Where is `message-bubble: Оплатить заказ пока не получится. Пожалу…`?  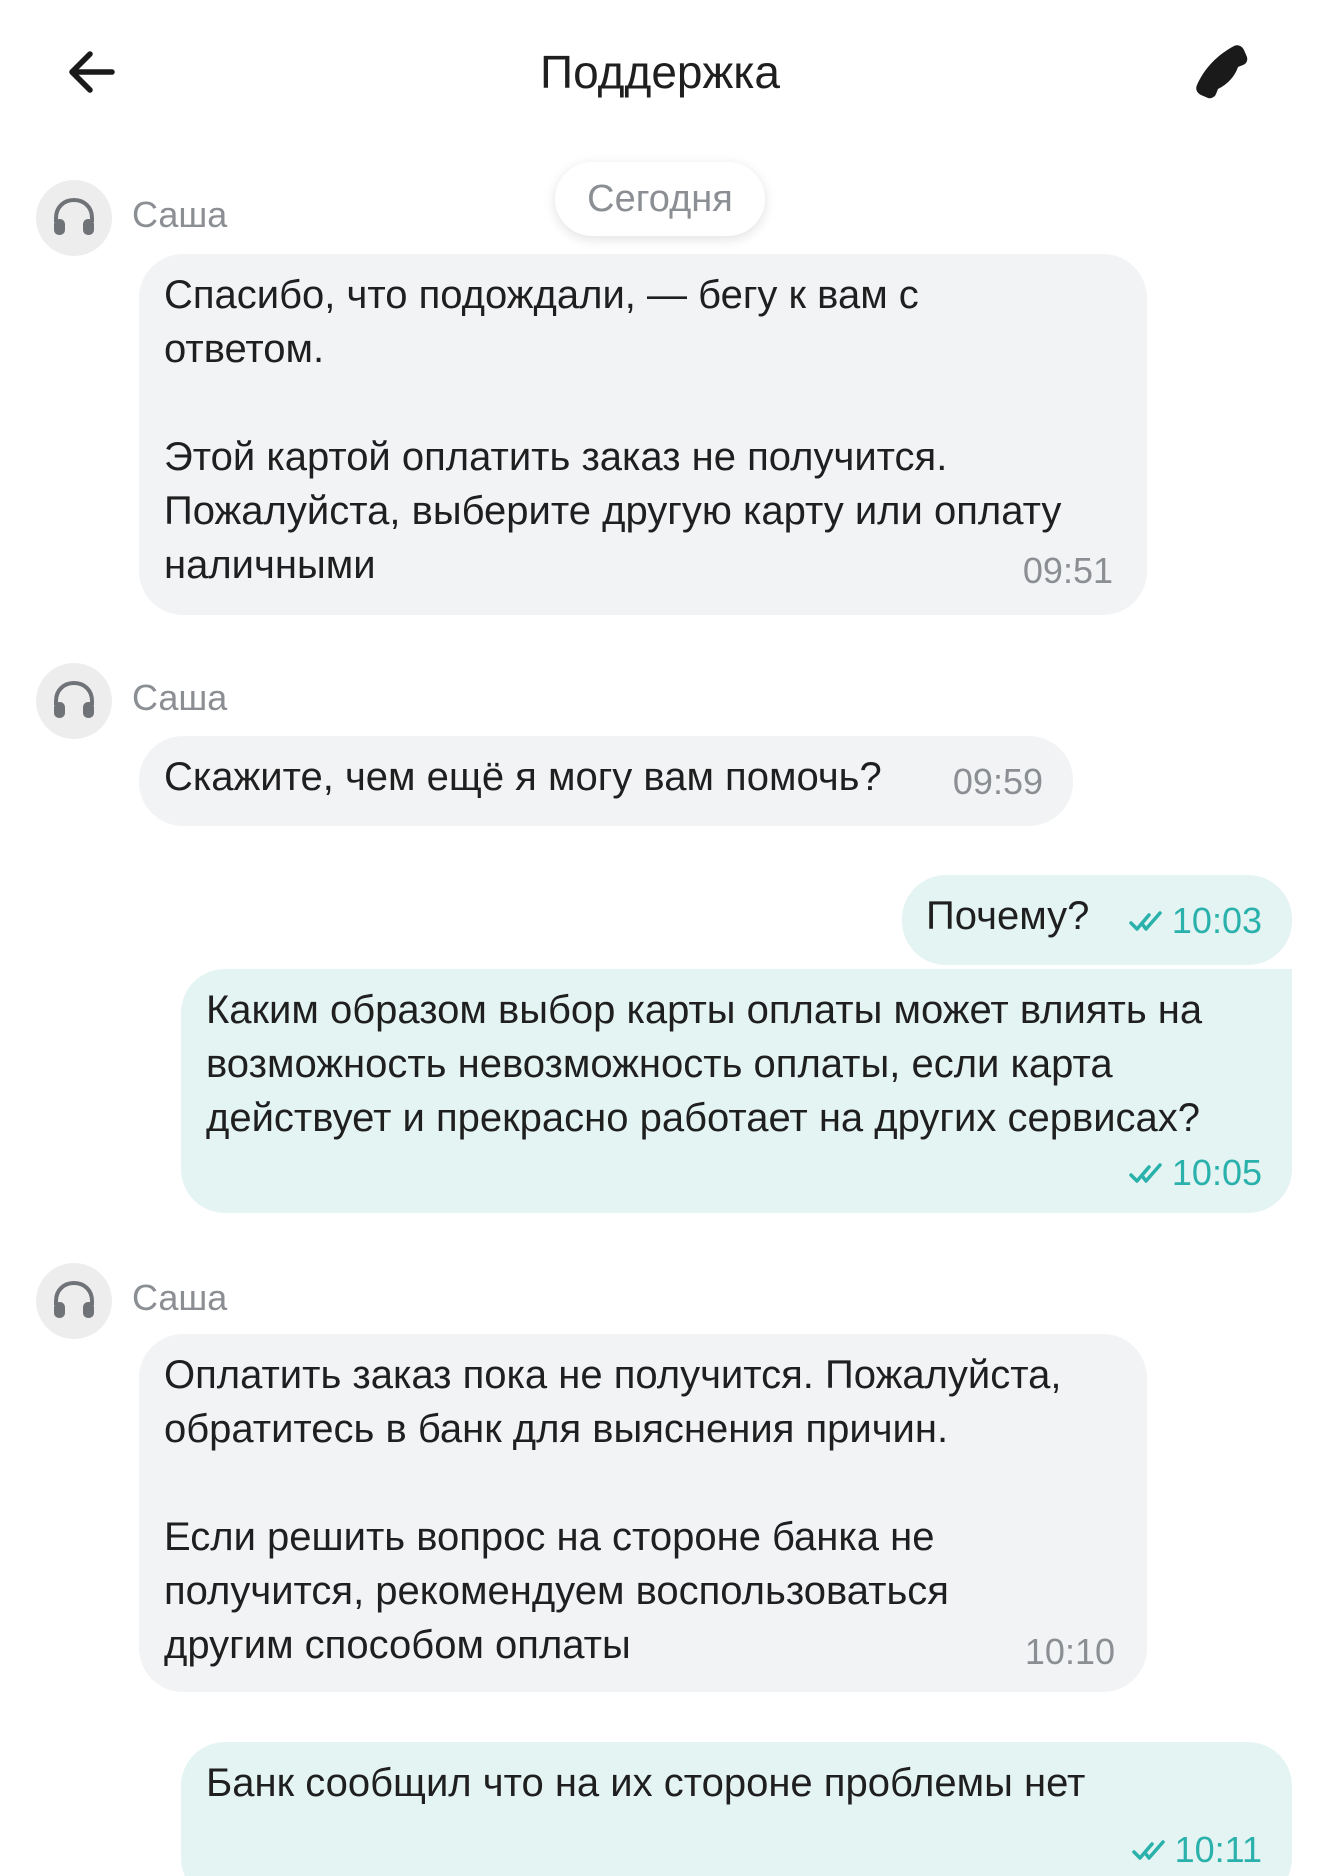
message-bubble: Оплатить заказ пока не получится. Пожалу… is located at coordinates (643, 1513).